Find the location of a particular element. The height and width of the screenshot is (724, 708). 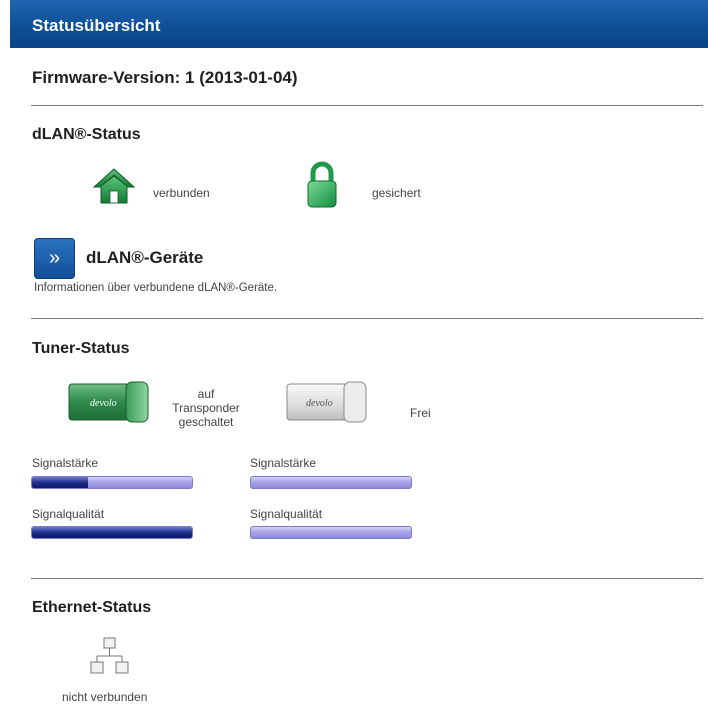

tuner-1-signal-strength-fill is located at coordinates (60, 482).